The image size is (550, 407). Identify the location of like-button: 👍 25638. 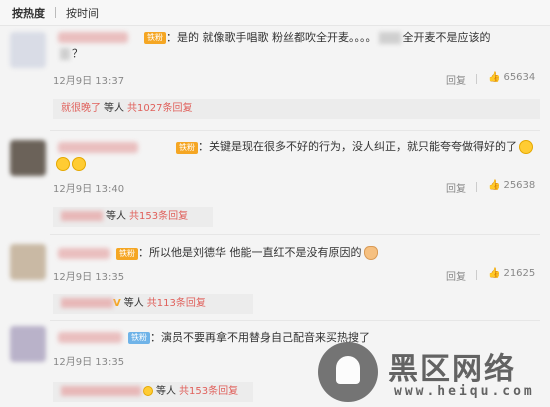
(511, 185).